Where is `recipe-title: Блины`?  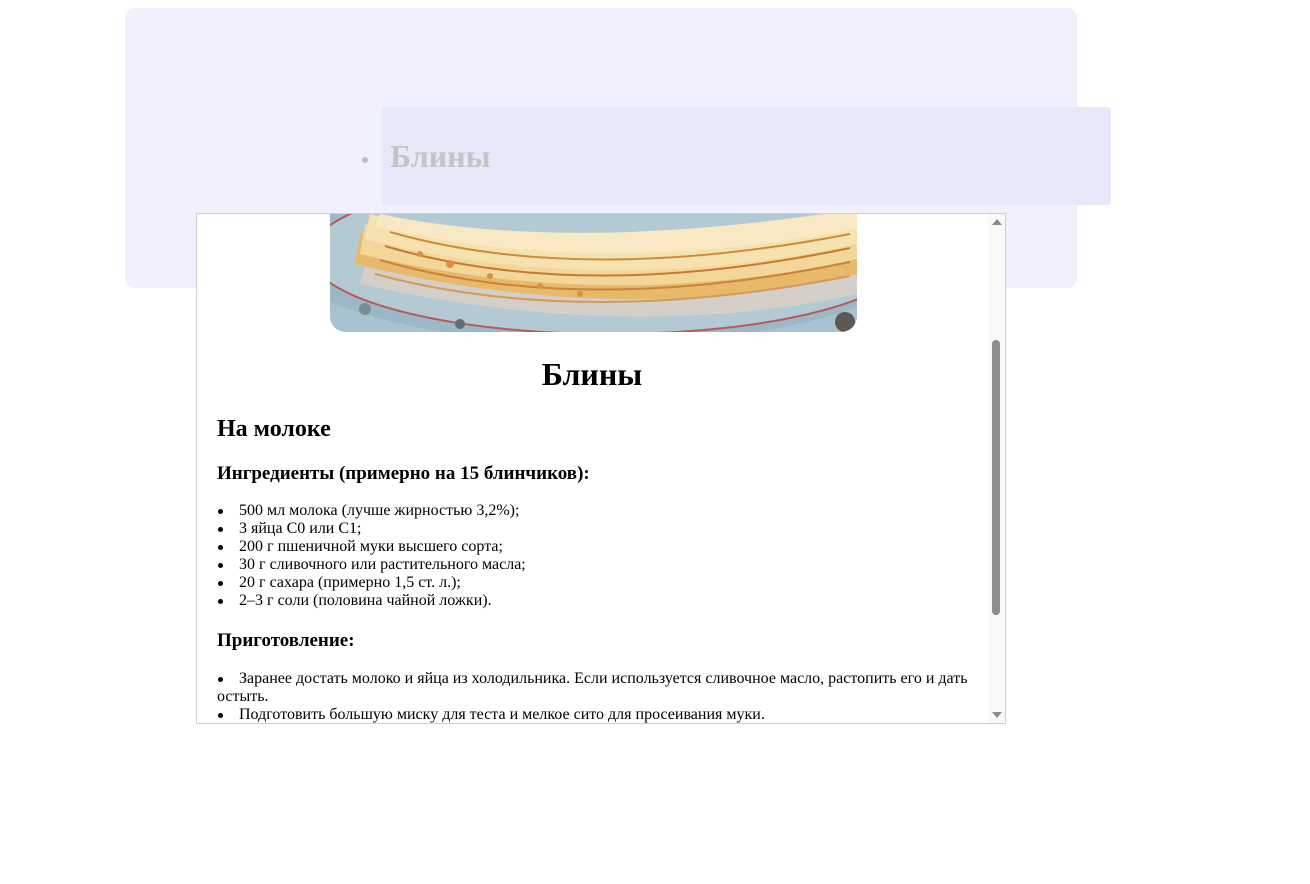 recipe-title: Блины is located at coordinates (592, 374).